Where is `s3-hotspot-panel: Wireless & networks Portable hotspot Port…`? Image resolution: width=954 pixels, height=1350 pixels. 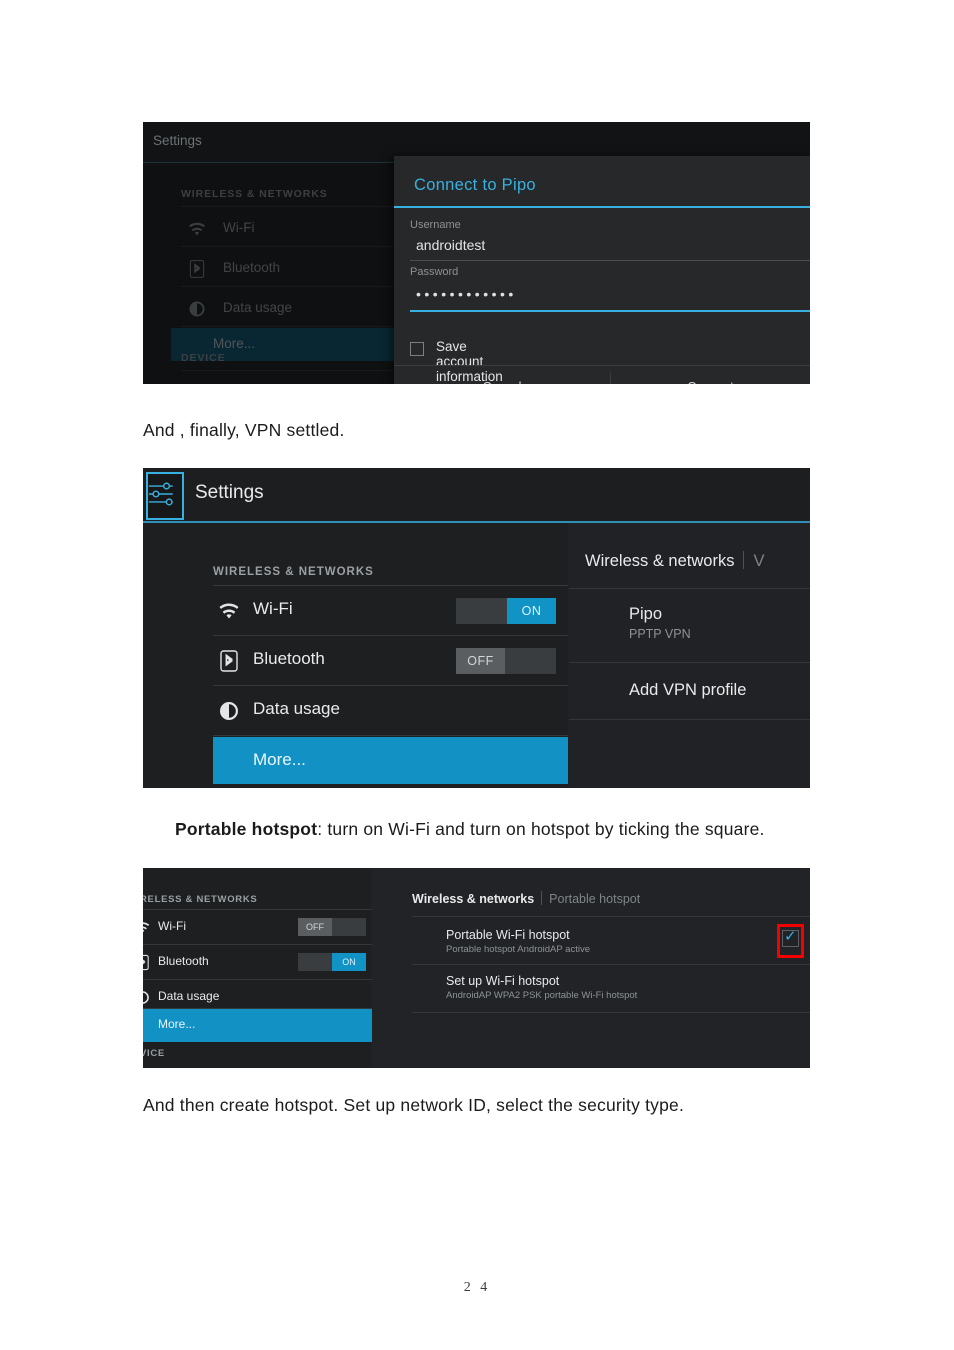 s3-hotspot-panel: Wireless & networks Portable hotspot Port… is located at coordinates (591, 968).